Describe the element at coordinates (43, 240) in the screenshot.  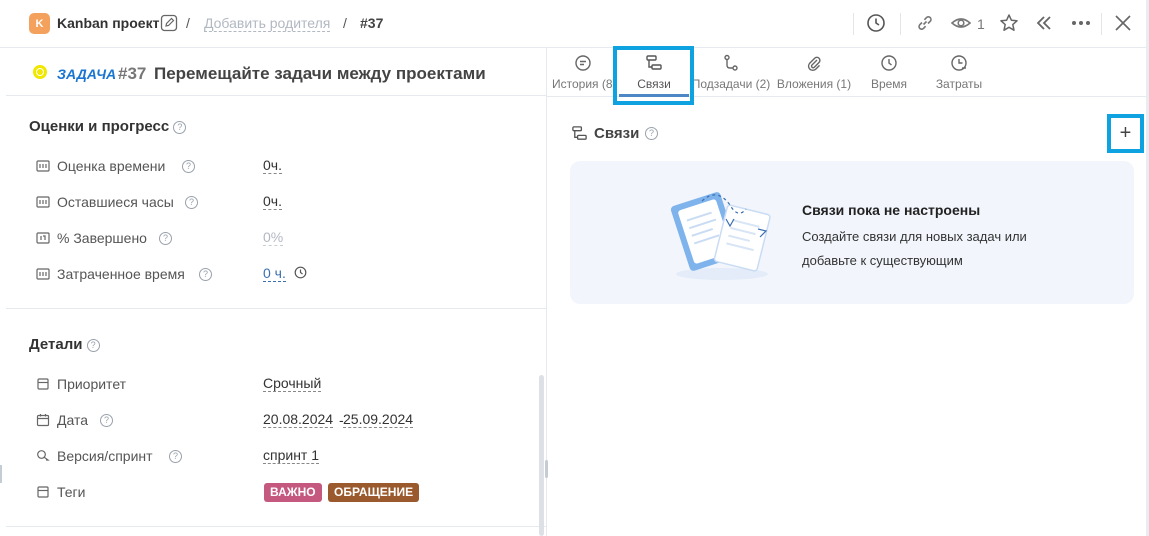
I see `percent-icon` at that location.